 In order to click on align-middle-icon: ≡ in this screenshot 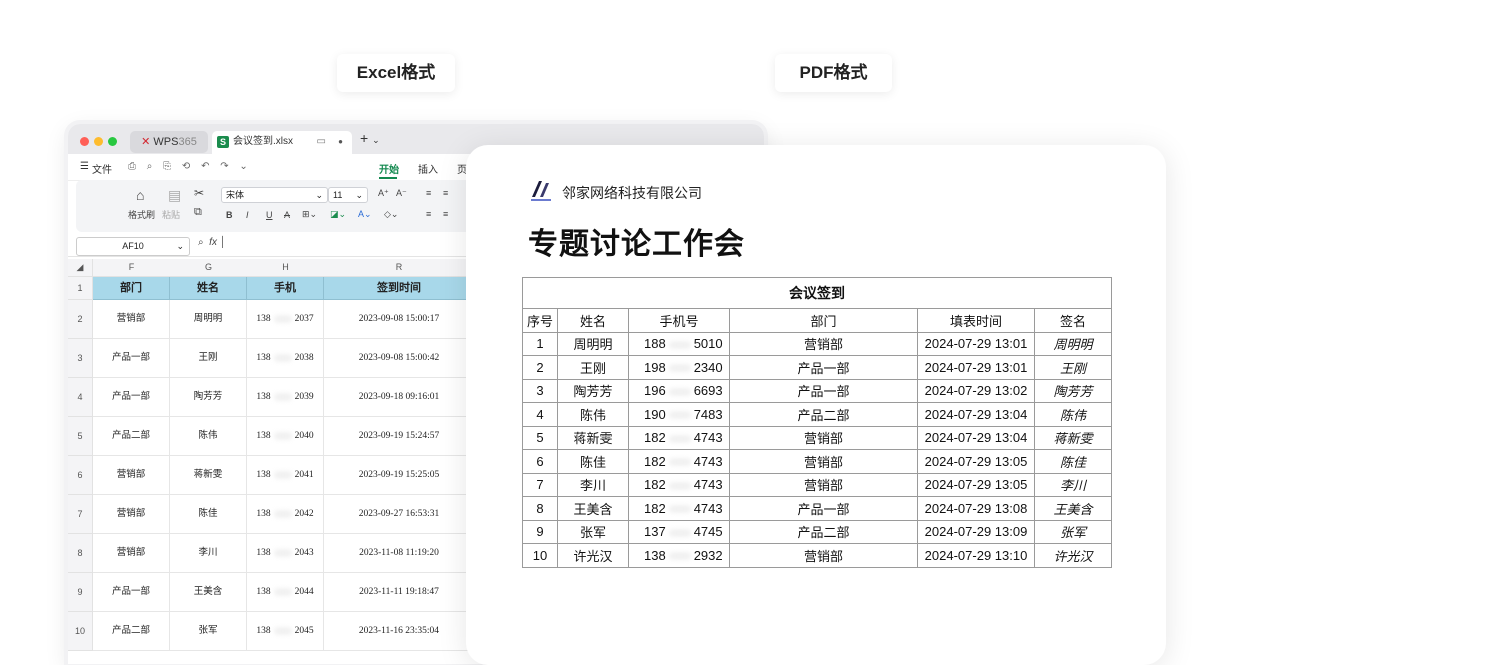, I will do `click(445, 193)`.